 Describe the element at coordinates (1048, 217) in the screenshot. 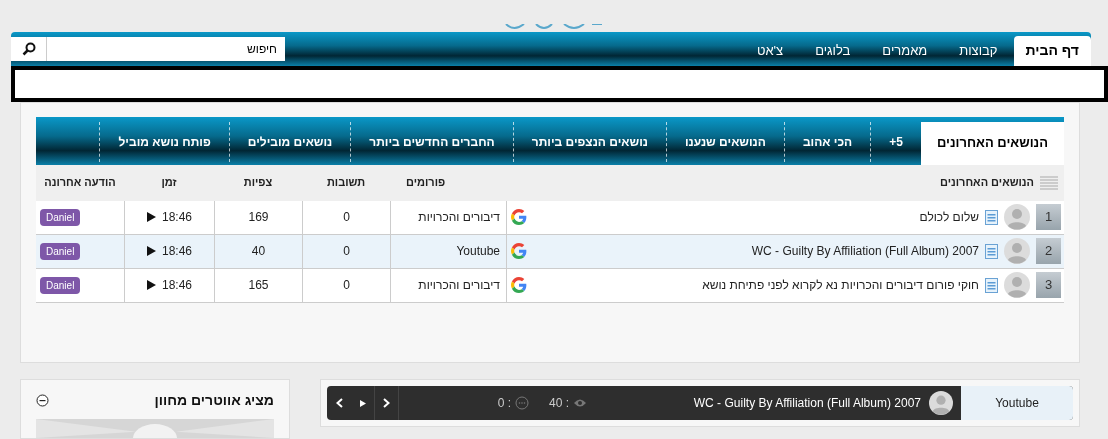

I see `rank-number: 1` at that location.